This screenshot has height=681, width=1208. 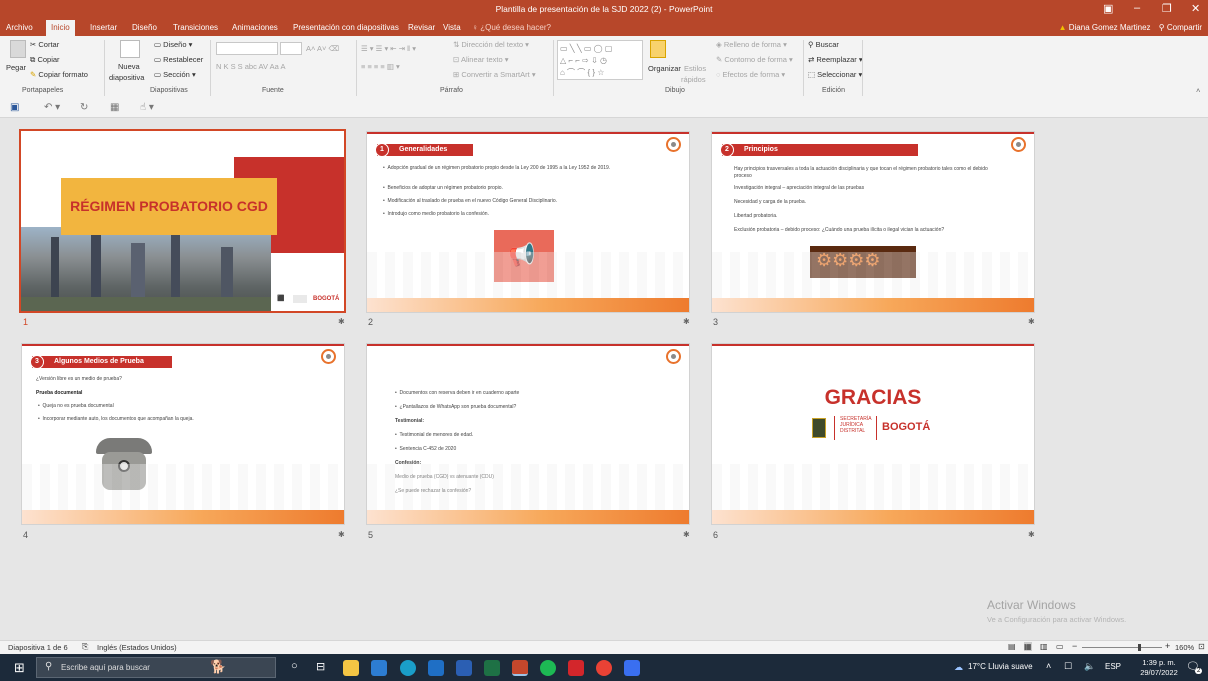 What do you see at coordinates (604, 668) in the screenshot?
I see `chrome-icon` at bounding box center [604, 668].